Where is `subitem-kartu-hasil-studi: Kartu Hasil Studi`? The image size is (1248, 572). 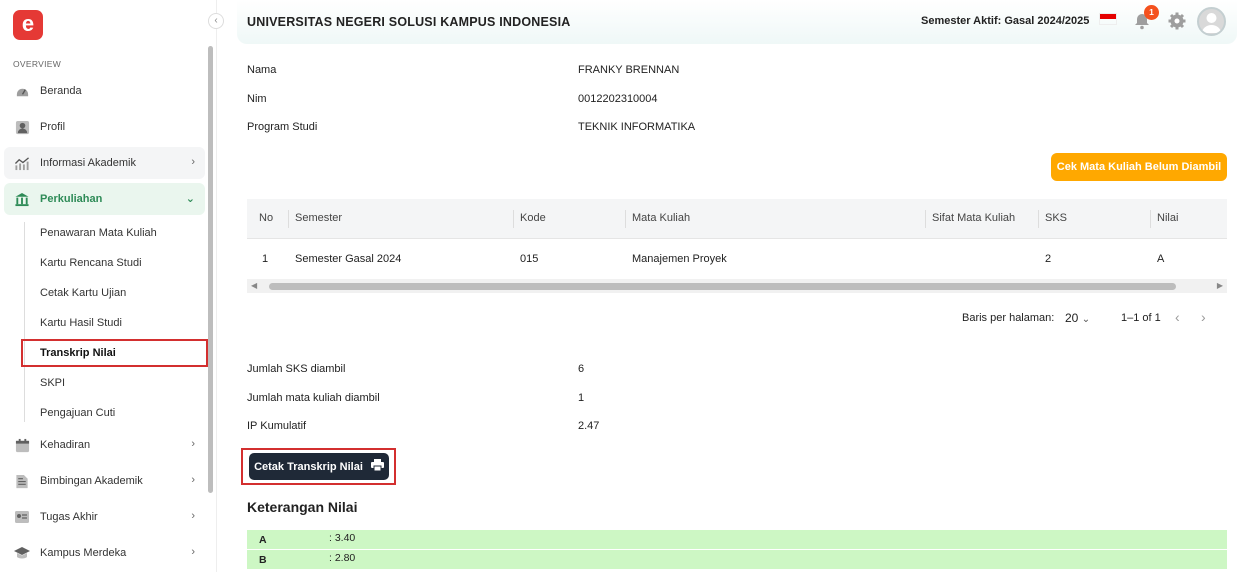 subitem-kartu-hasil-studi: Kartu Hasil Studi is located at coordinates (81, 323).